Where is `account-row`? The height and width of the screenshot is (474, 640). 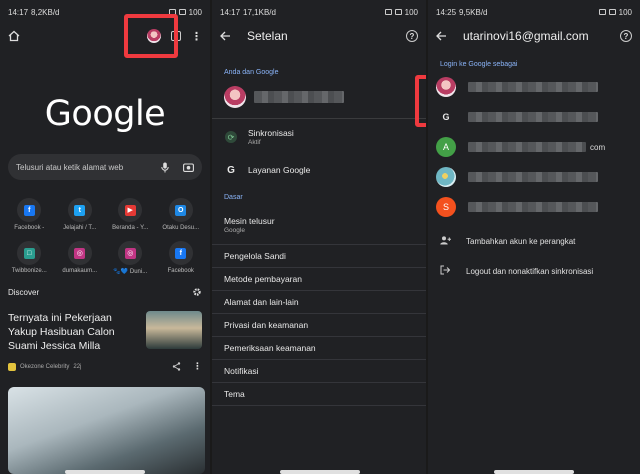
account-row is located at coordinates (319, 97).